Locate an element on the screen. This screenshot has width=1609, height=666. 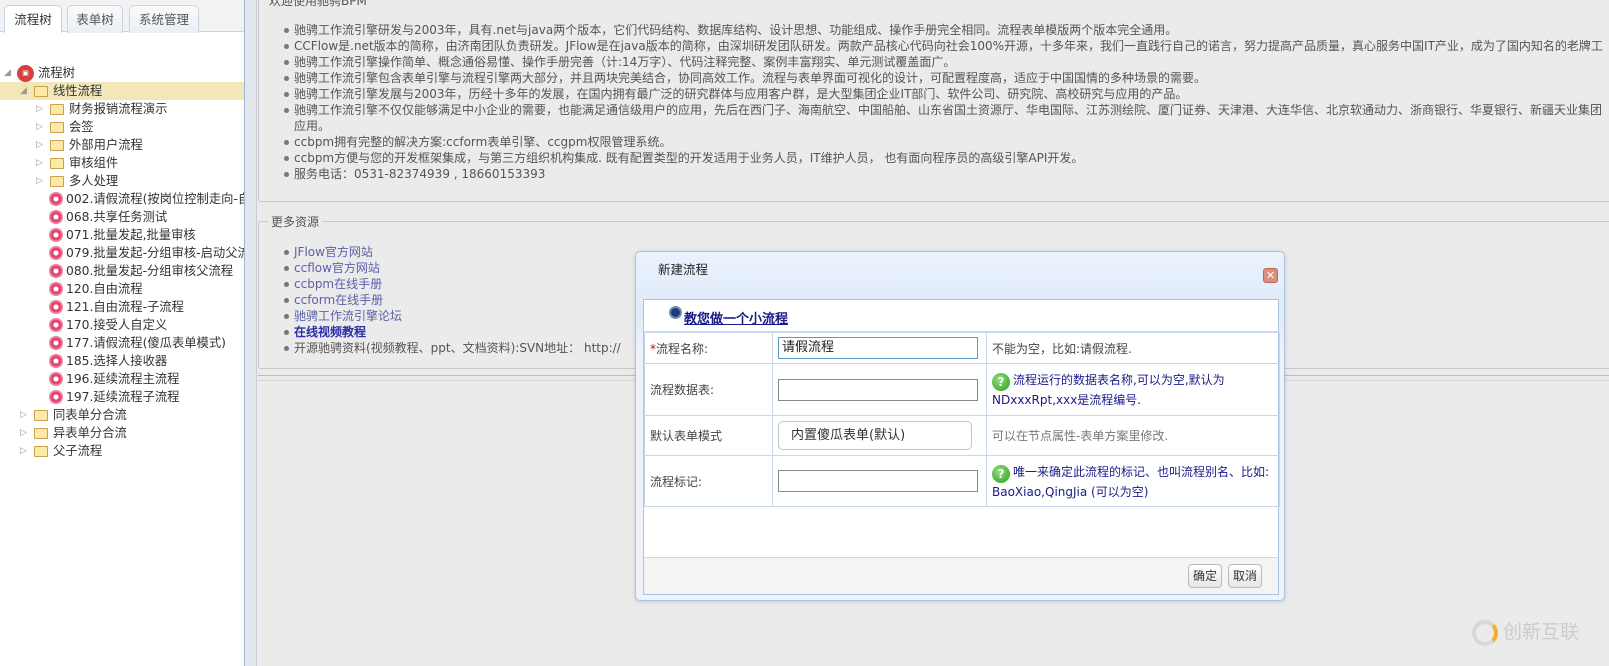
tree-node: ▷ 会签 is located at coordinates (122, 127).